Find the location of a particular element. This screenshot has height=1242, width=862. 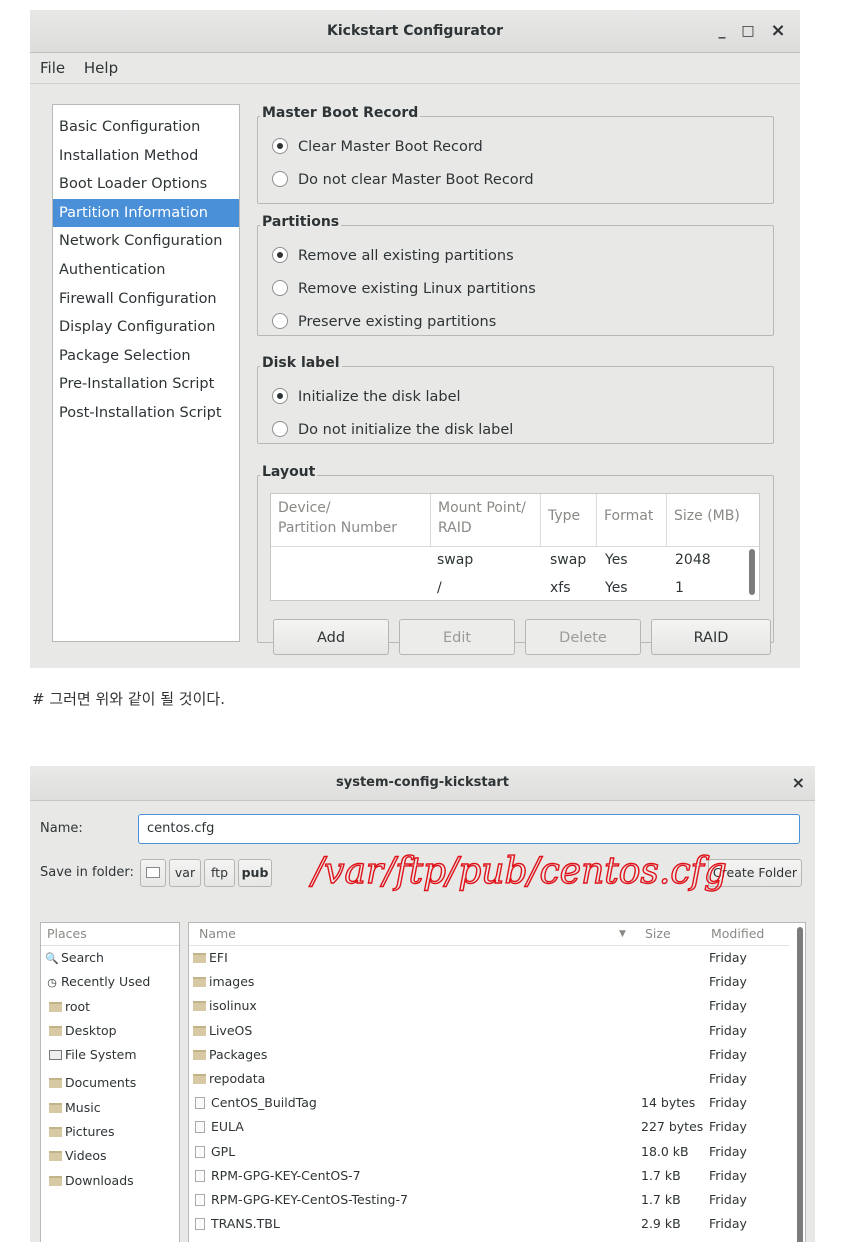

place-pictures: Pictures is located at coordinates (110, 1132).